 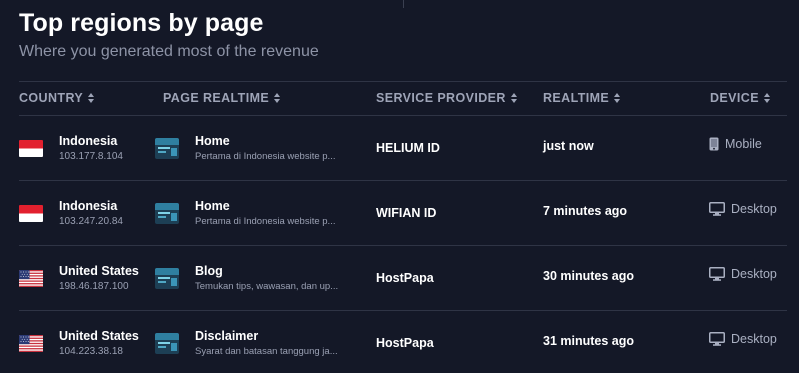 What do you see at coordinates (216, 98) in the screenshot?
I see `column-header-label: PAGE REALTIME` at bounding box center [216, 98].